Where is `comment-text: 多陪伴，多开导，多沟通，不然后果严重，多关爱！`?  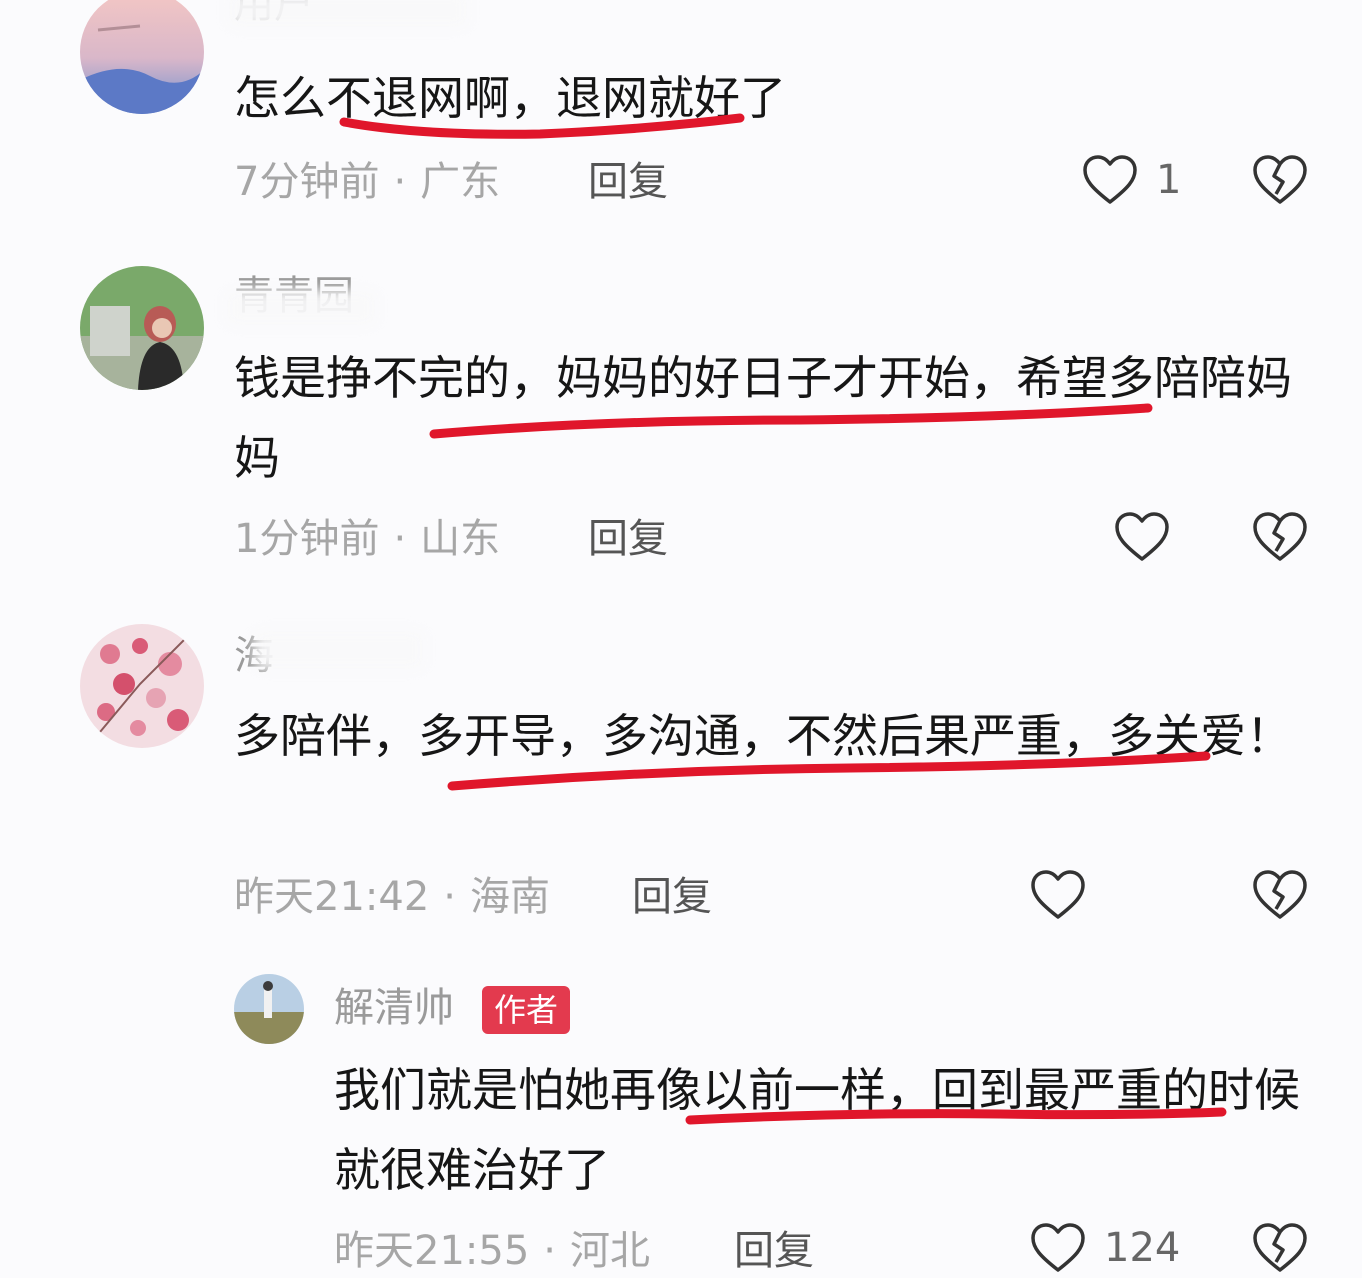 comment-text: 多陪伴，多开导，多沟通，不然后果严重，多关爱！ is located at coordinates (763, 736).